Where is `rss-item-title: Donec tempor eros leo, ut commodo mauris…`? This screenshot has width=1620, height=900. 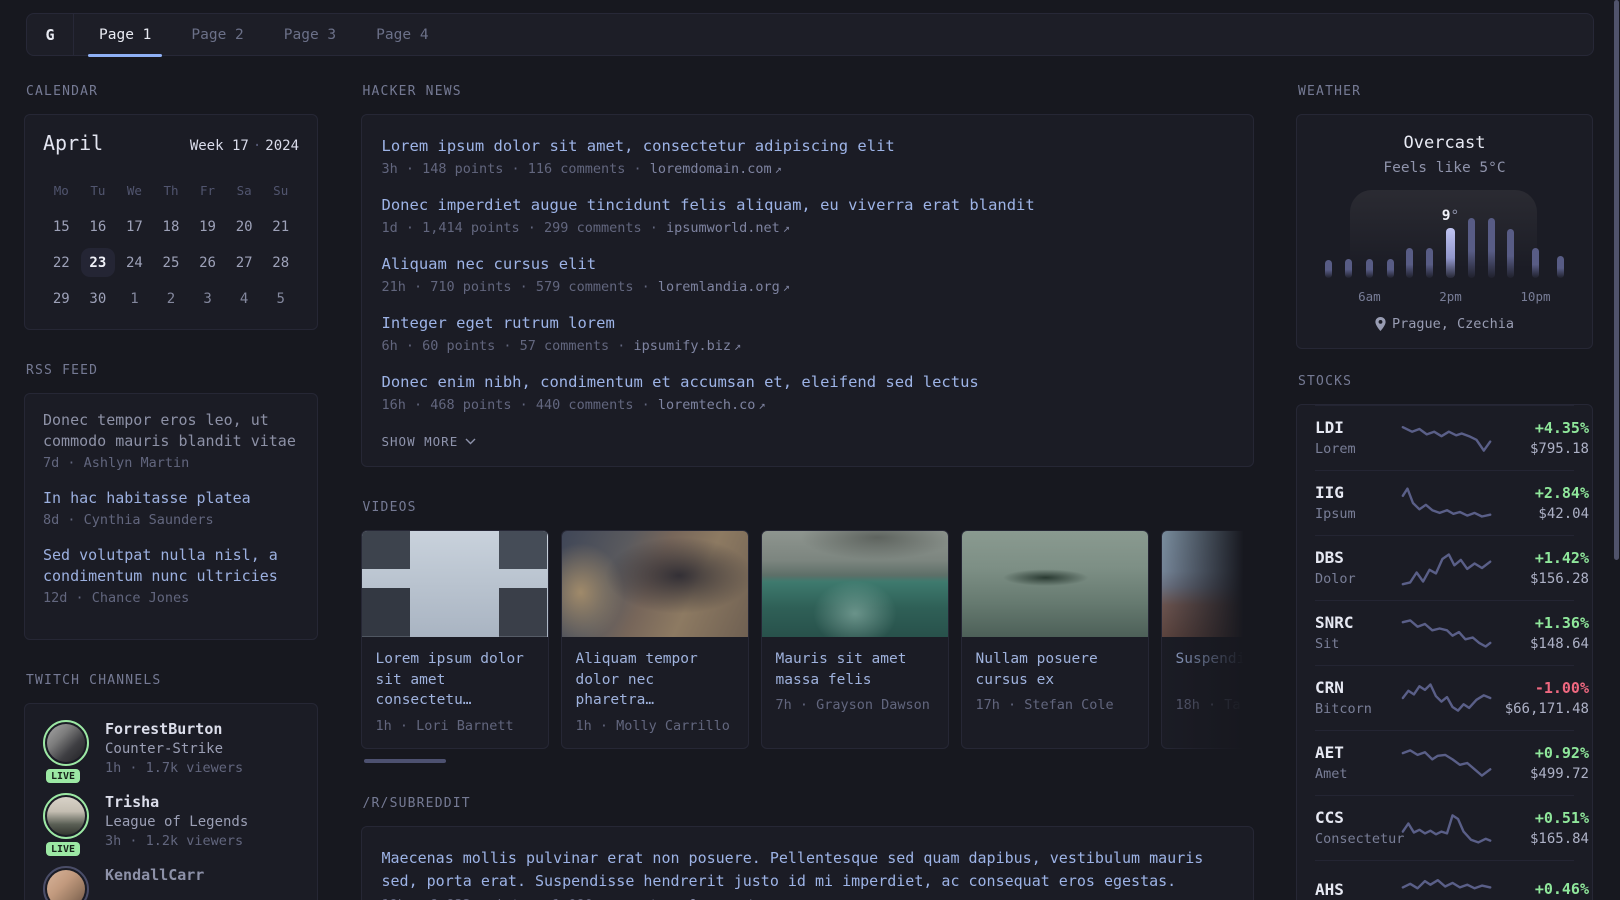 rss-item-title: Donec tempor eros leo, ut commodo mauris… is located at coordinates (171, 431).